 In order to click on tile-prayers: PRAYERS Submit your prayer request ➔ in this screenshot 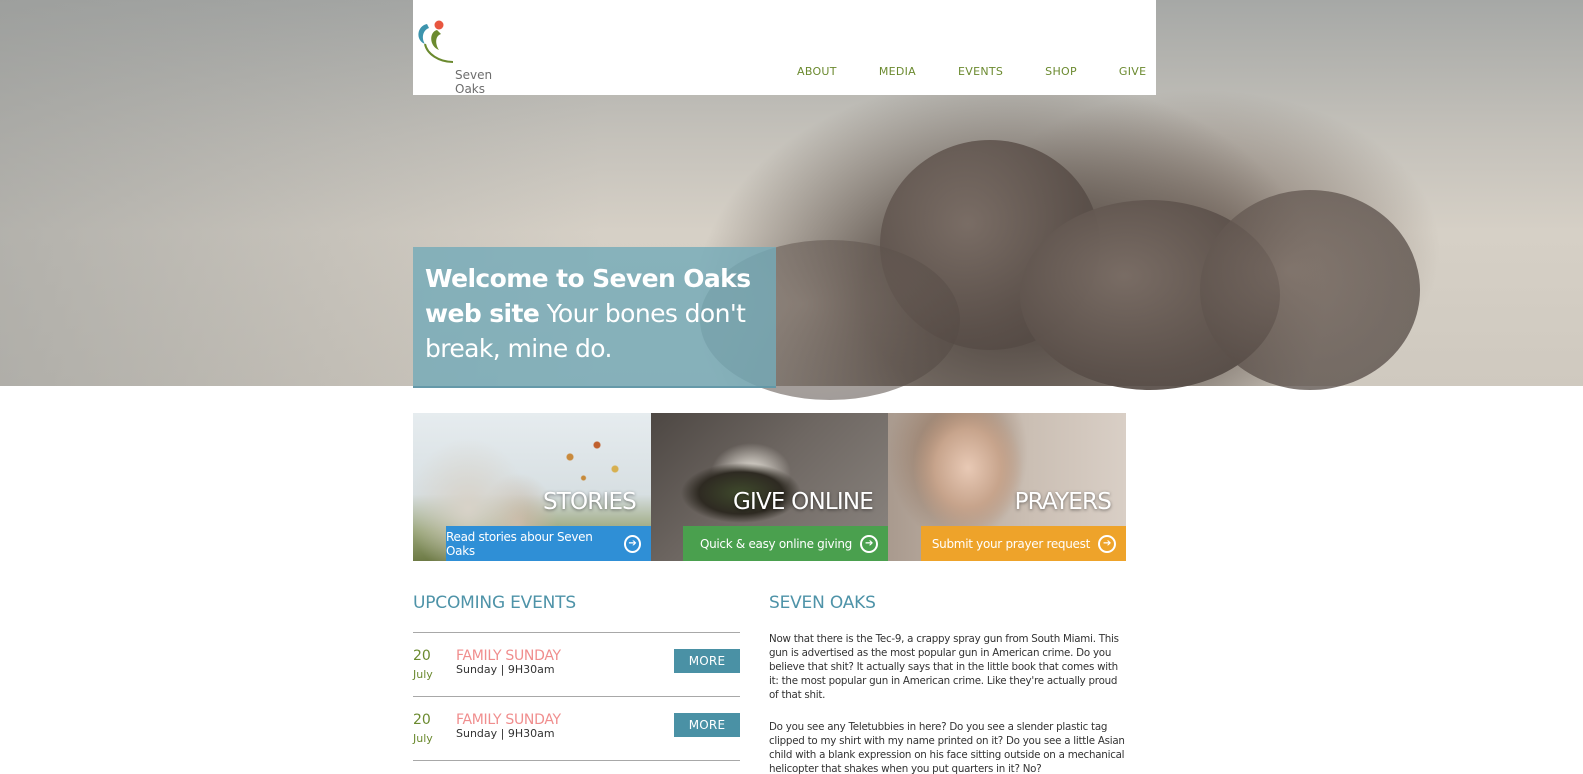, I will do `click(1007, 487)`.